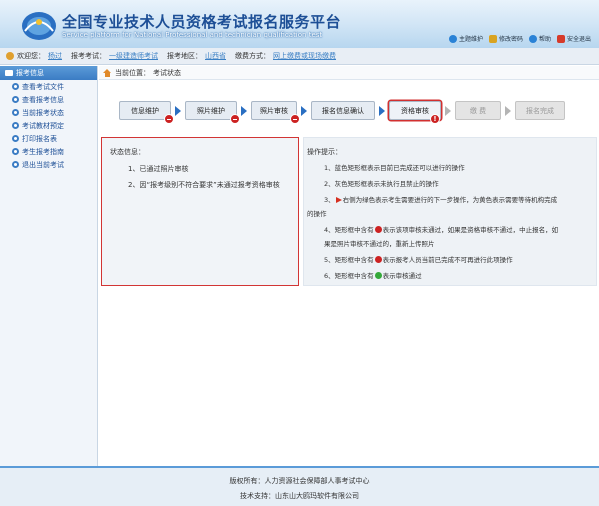 This screenshot has height=506, width=599. Describe the element at coordinates (48, 112) in the screenshot. I see `sidebar-item-current-status: 当前报考状态` at that location.